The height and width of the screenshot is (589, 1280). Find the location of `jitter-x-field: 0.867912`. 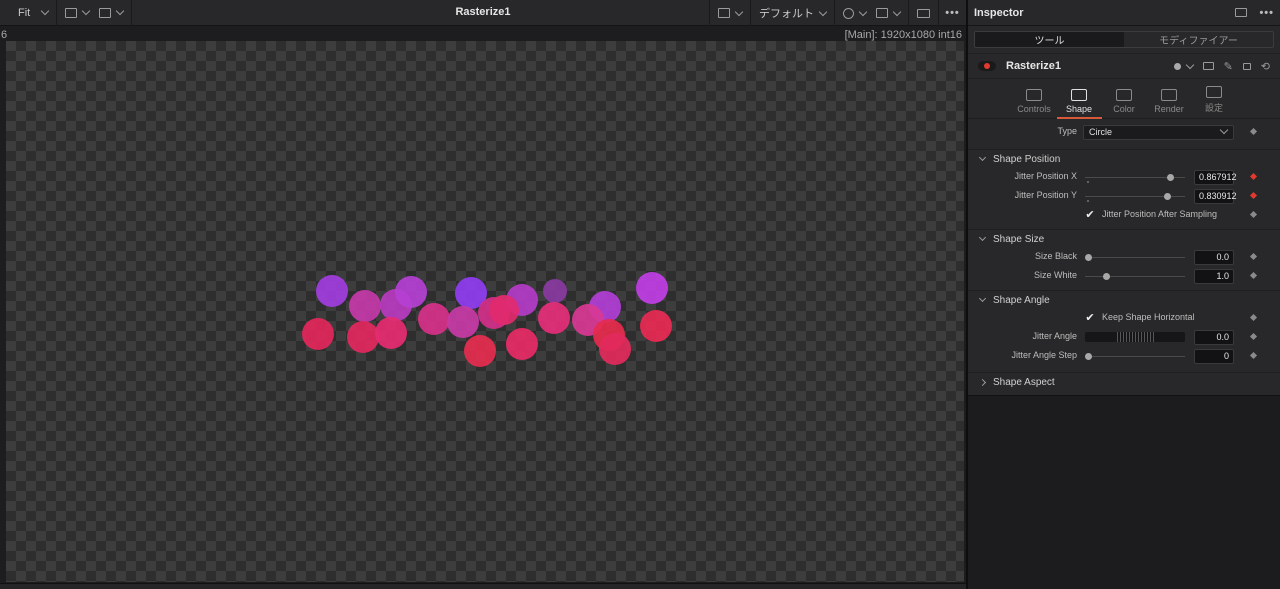

jitter-x-field: 0.867912 is located at coordinates (1215, 177).